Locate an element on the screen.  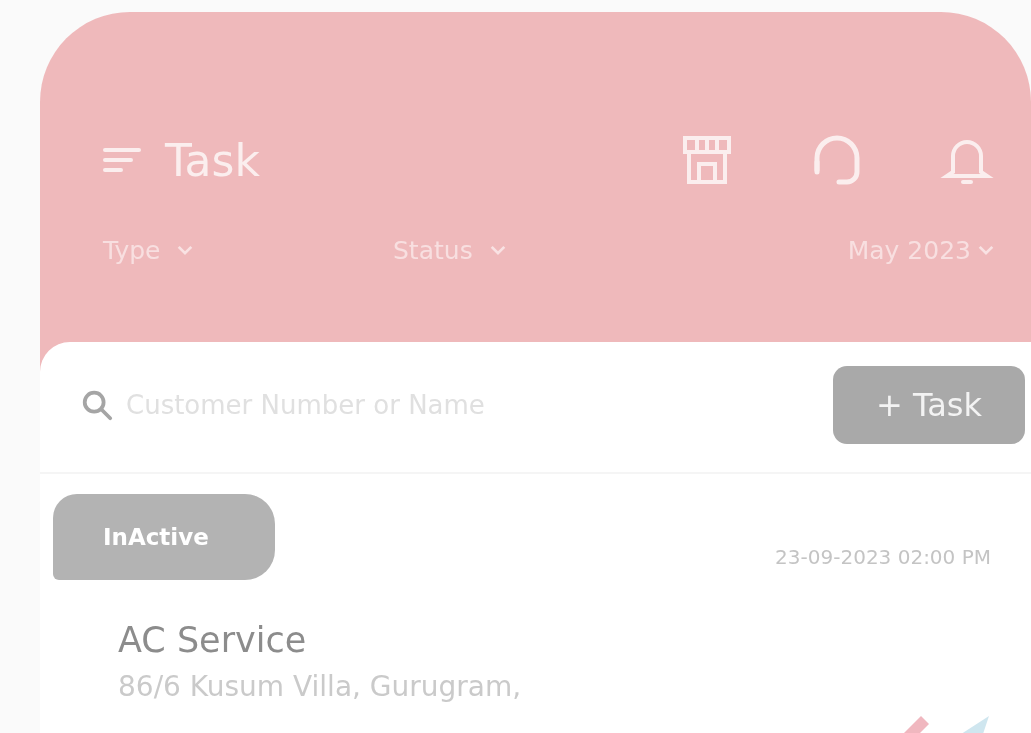
menu-icon is located at coordinates (123, 160).